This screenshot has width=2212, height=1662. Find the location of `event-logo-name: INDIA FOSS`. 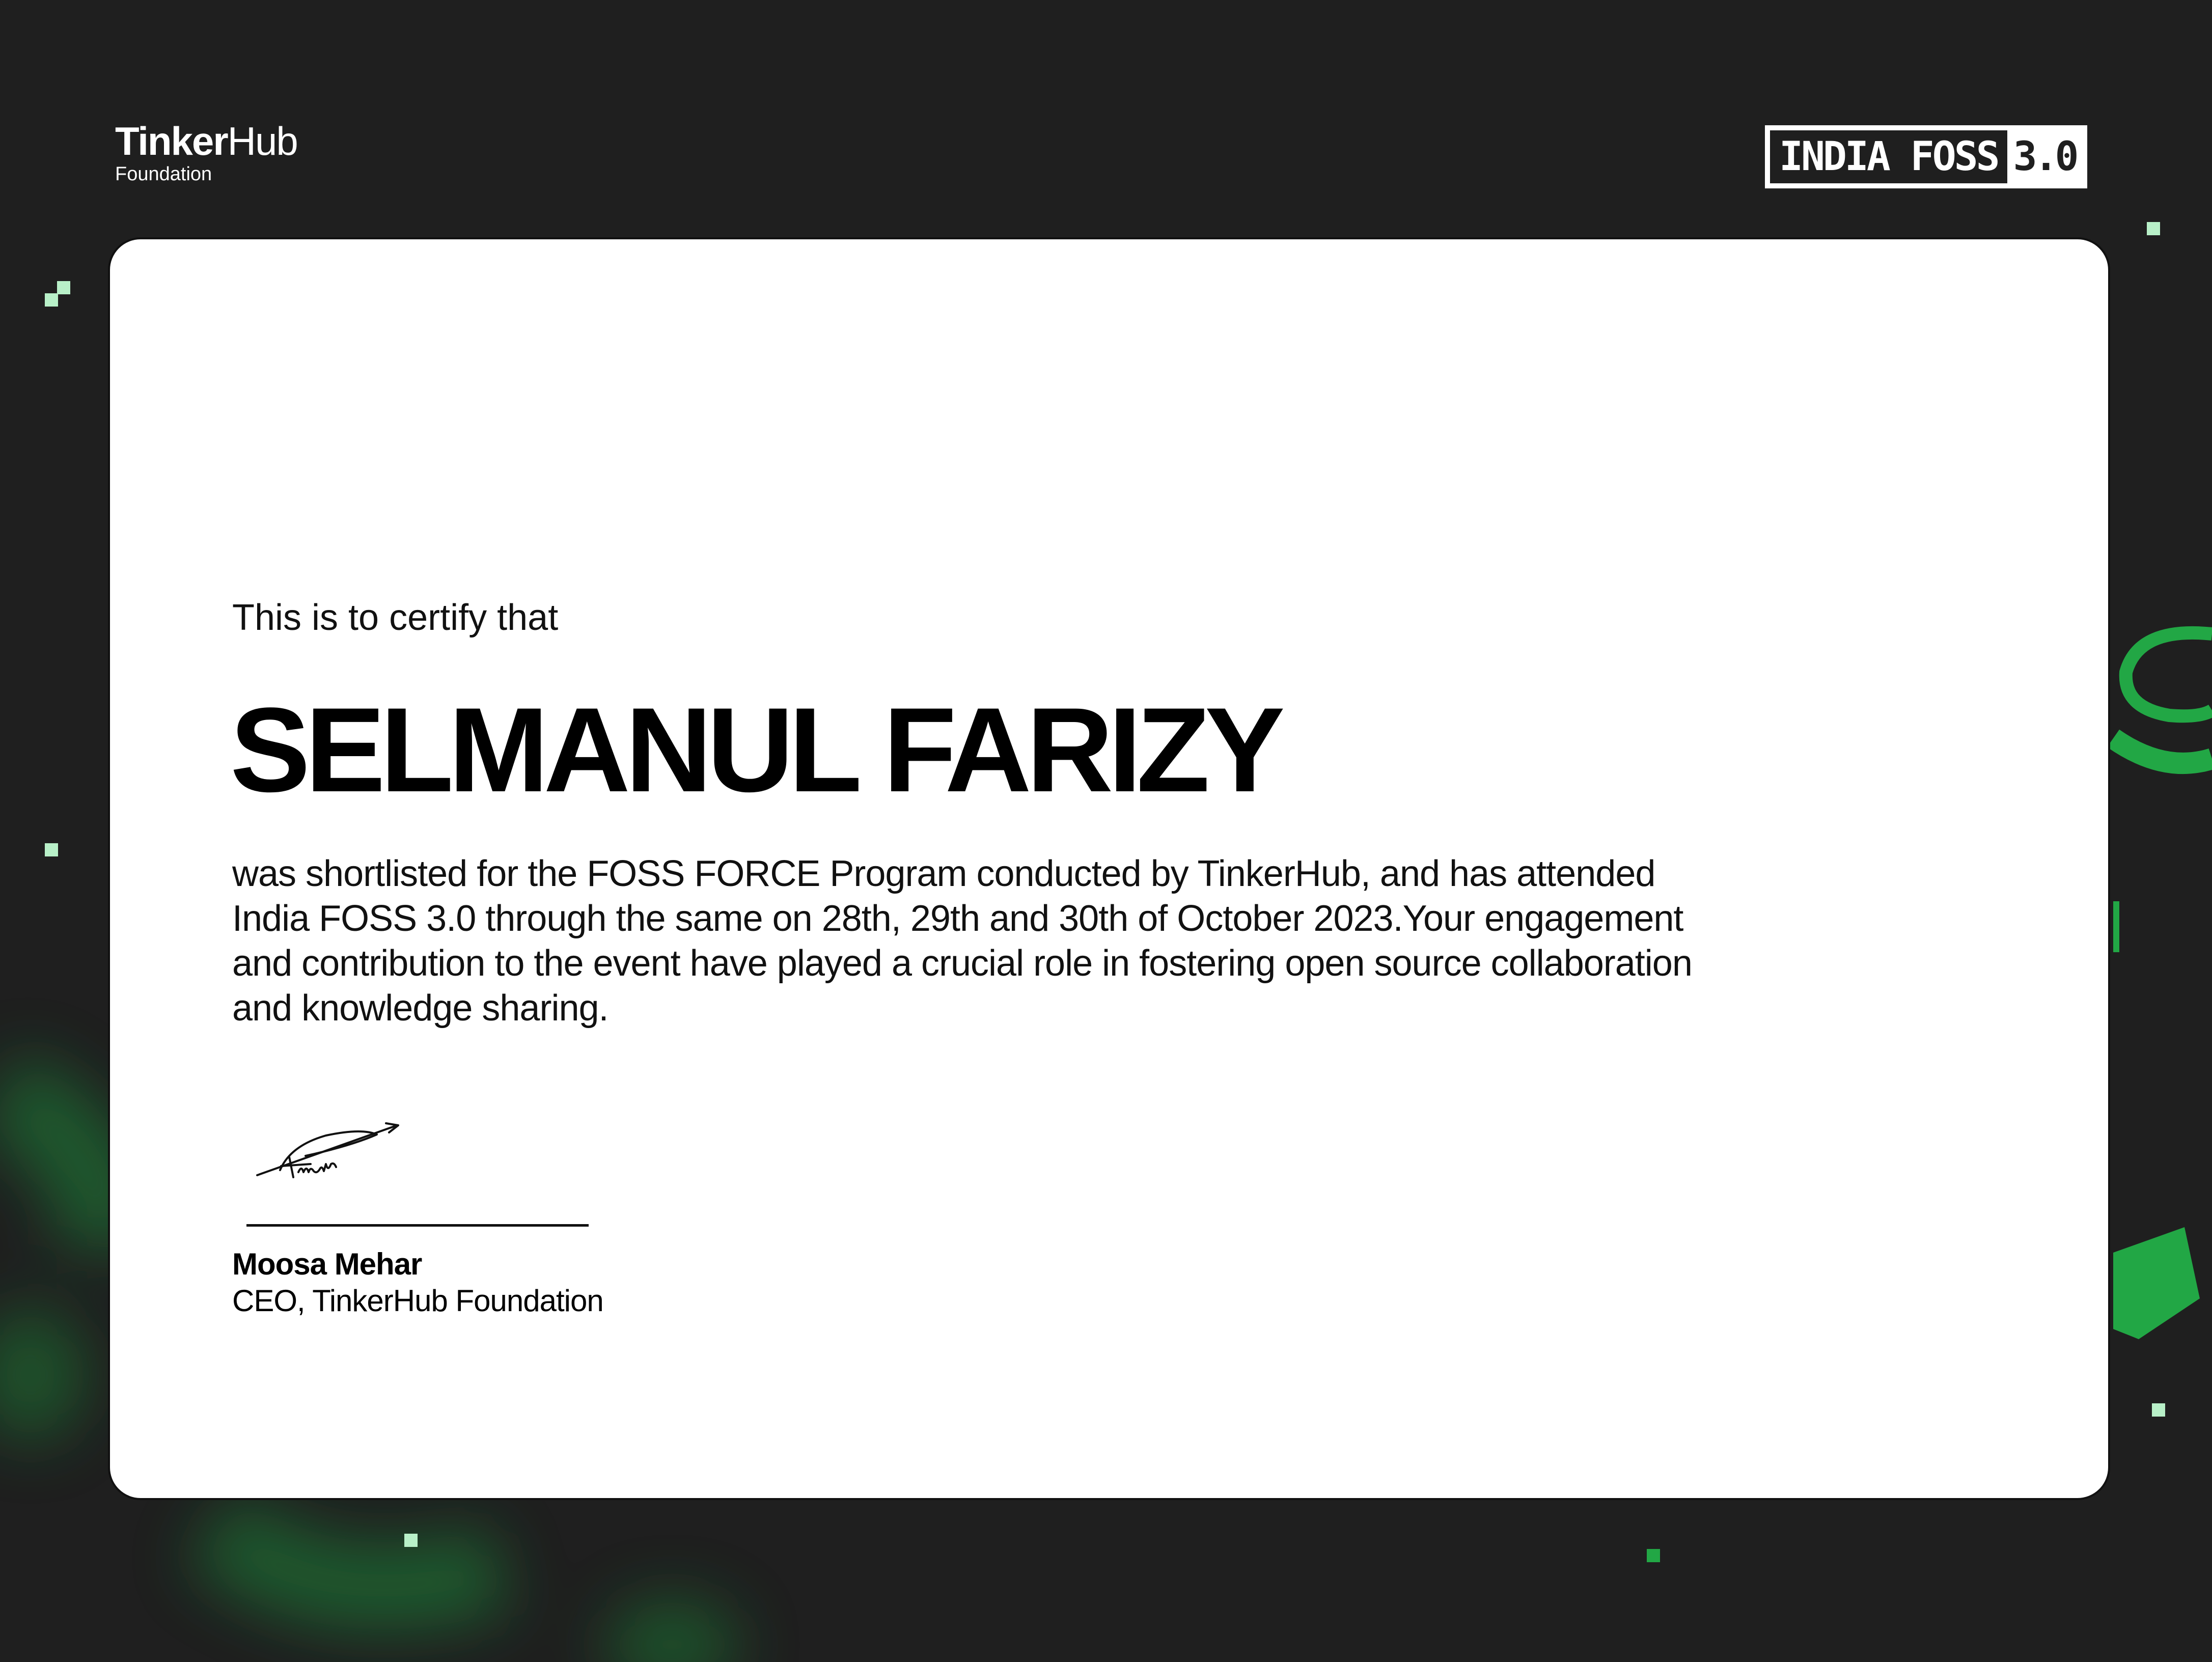

event-logo-name: INDIA FOSS is located at coordinates (1889, 157).